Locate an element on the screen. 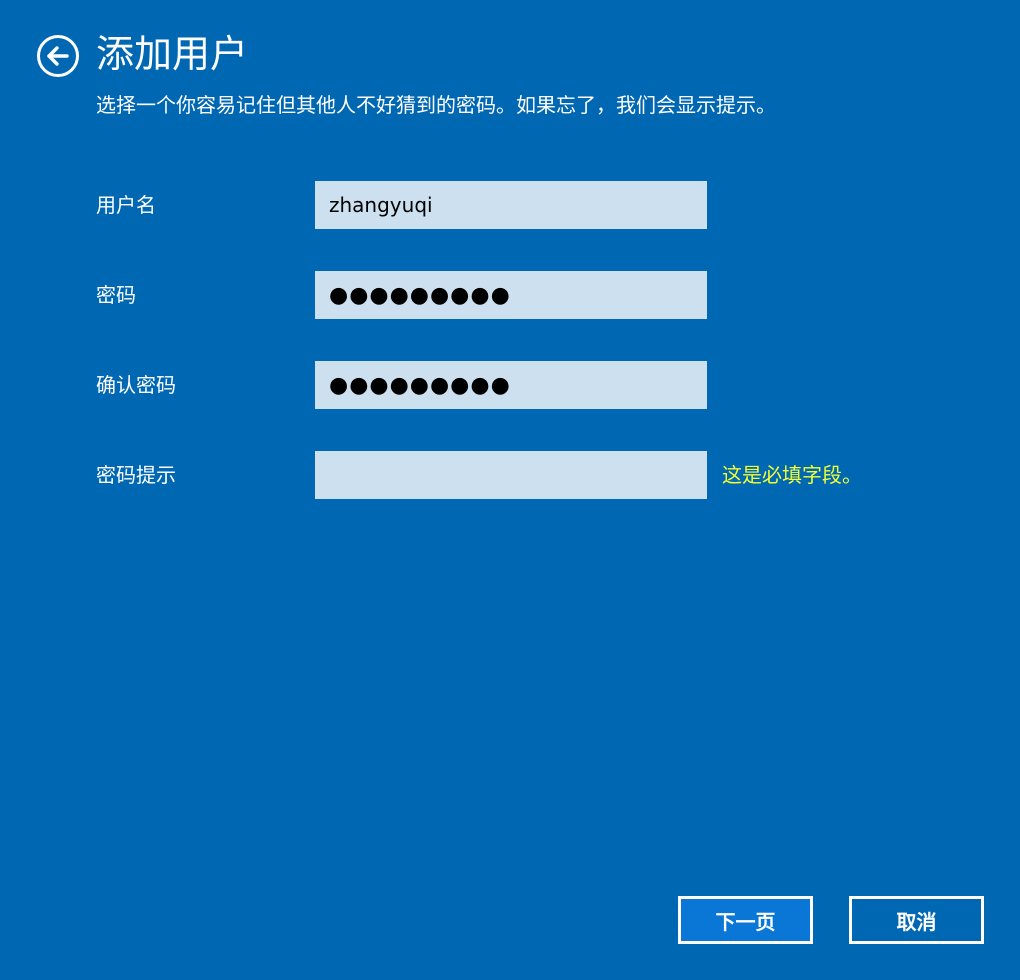 This screenshot has width=1020, height=980. password-hint-row: 密码提示 这是必填字段。 is located at coordinates (510, 475).